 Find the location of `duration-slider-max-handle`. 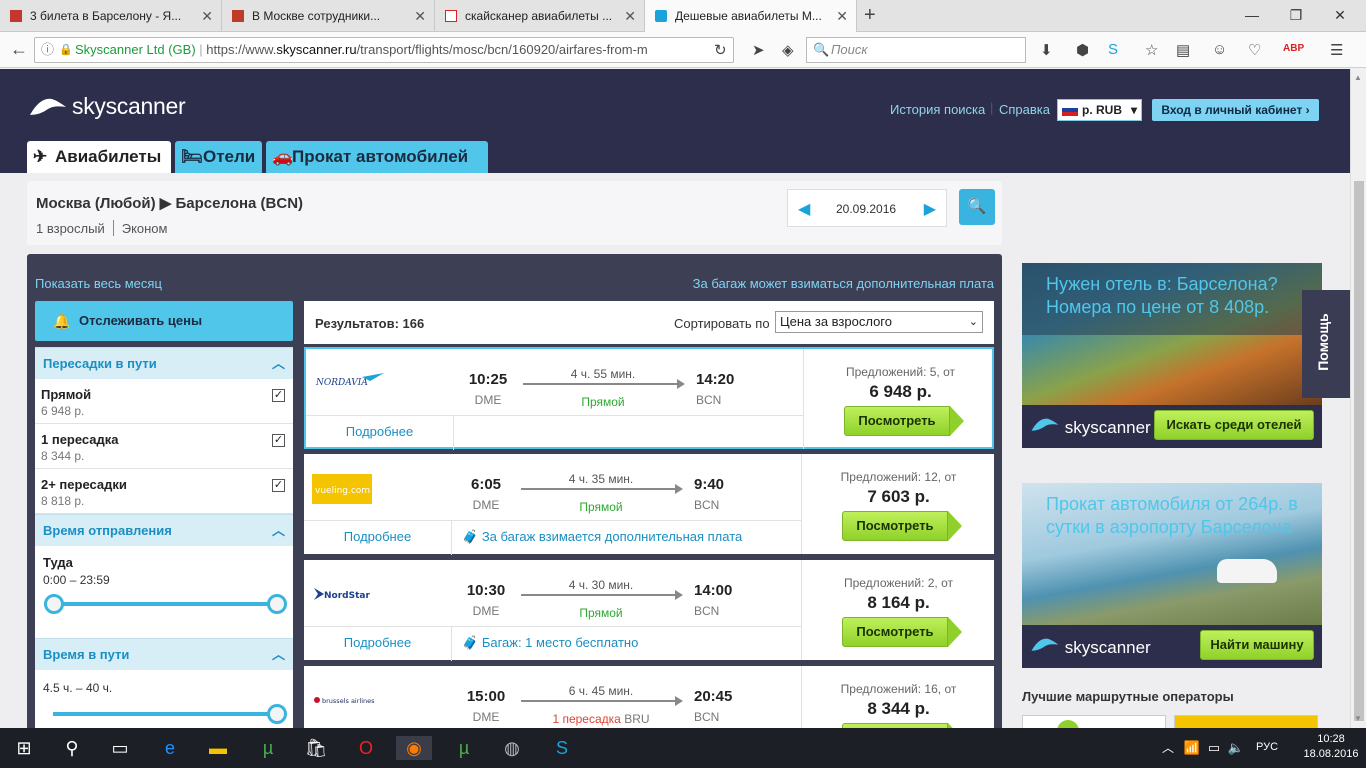

duration-slider-max-handle is located at coordinates (277, 714).